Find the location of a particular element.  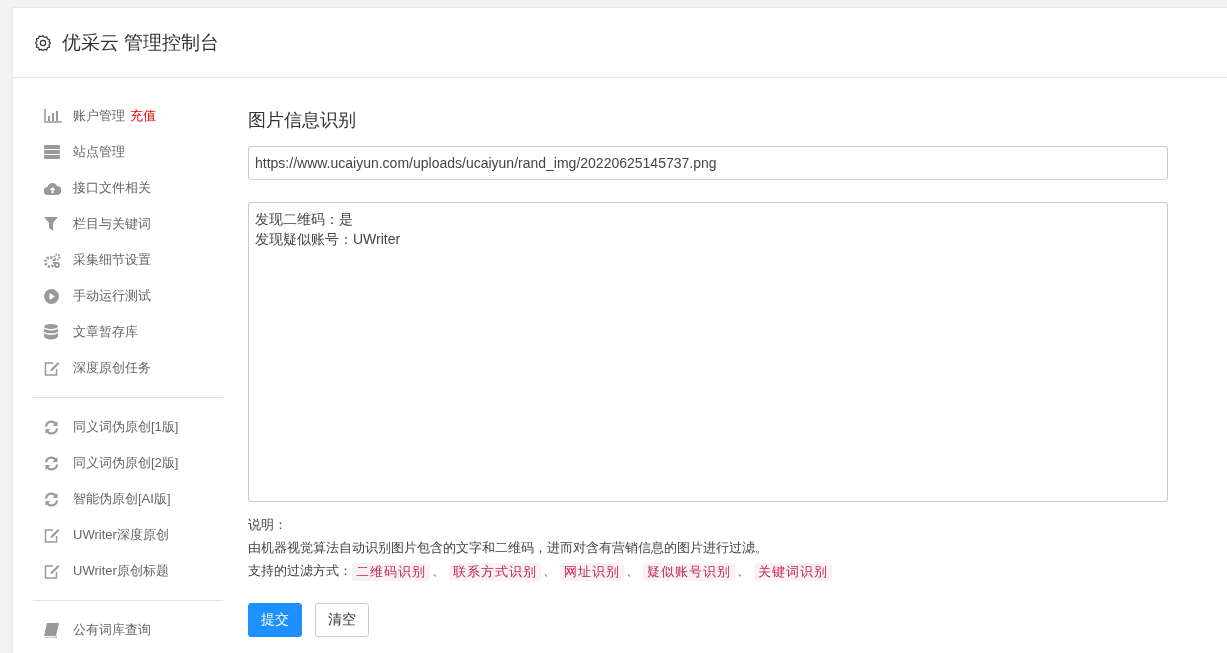

result-line: 发现二维码：是 is located at coordinates (304, 219).